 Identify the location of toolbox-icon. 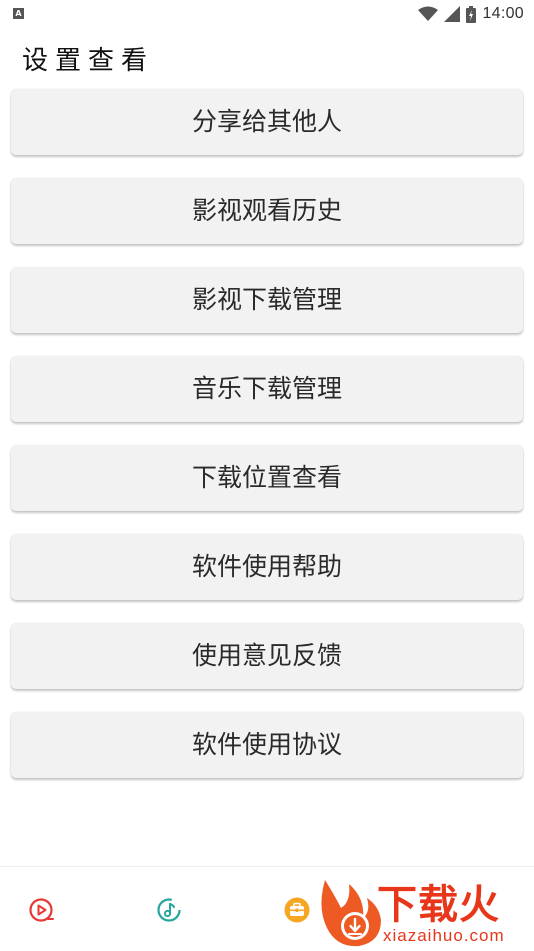
(297, 910).